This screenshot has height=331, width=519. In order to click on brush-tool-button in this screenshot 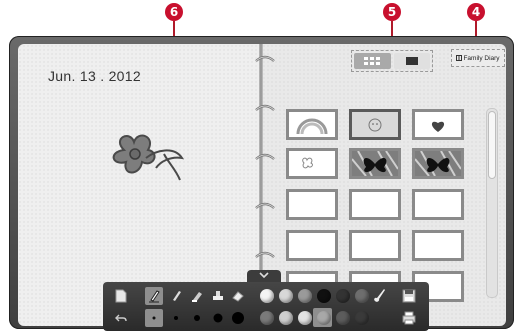, I will do `click(176, 296)`.